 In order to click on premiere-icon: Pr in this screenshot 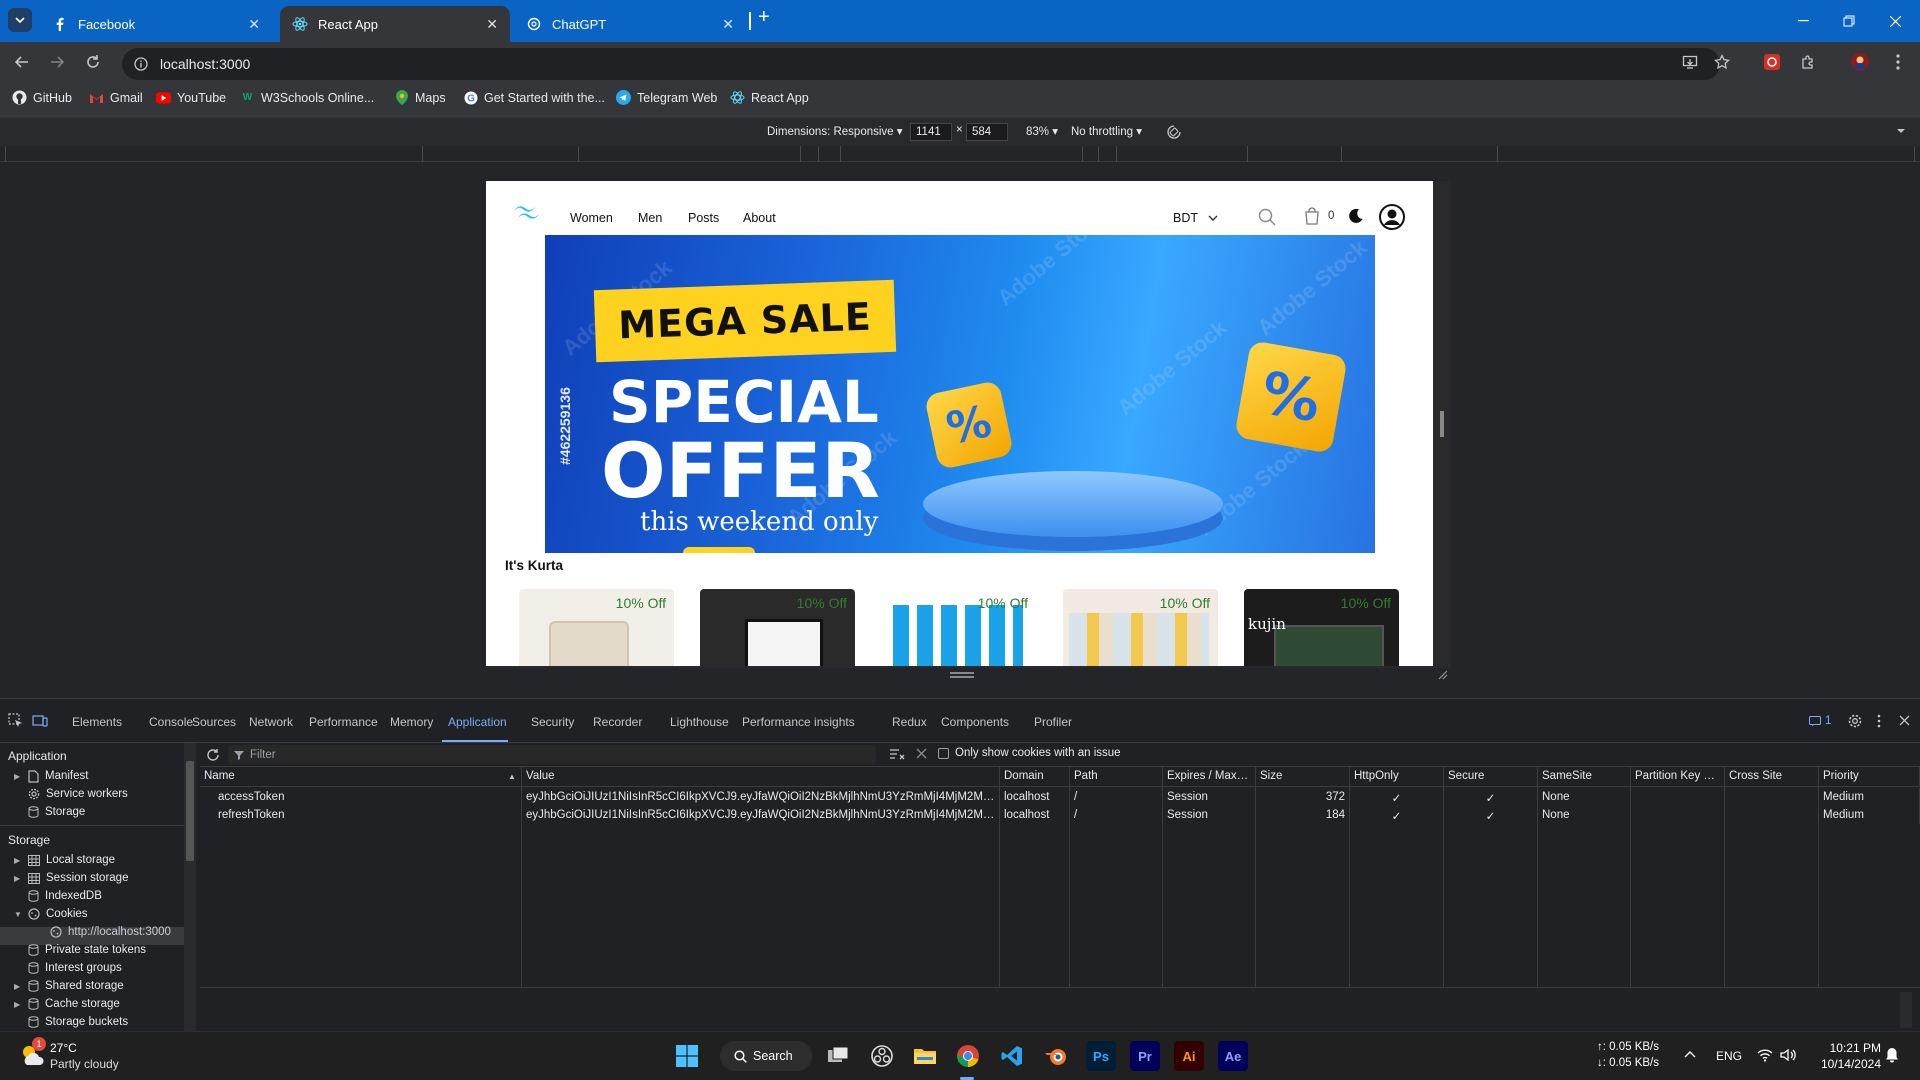, I will do `click(1145, 1056)`.